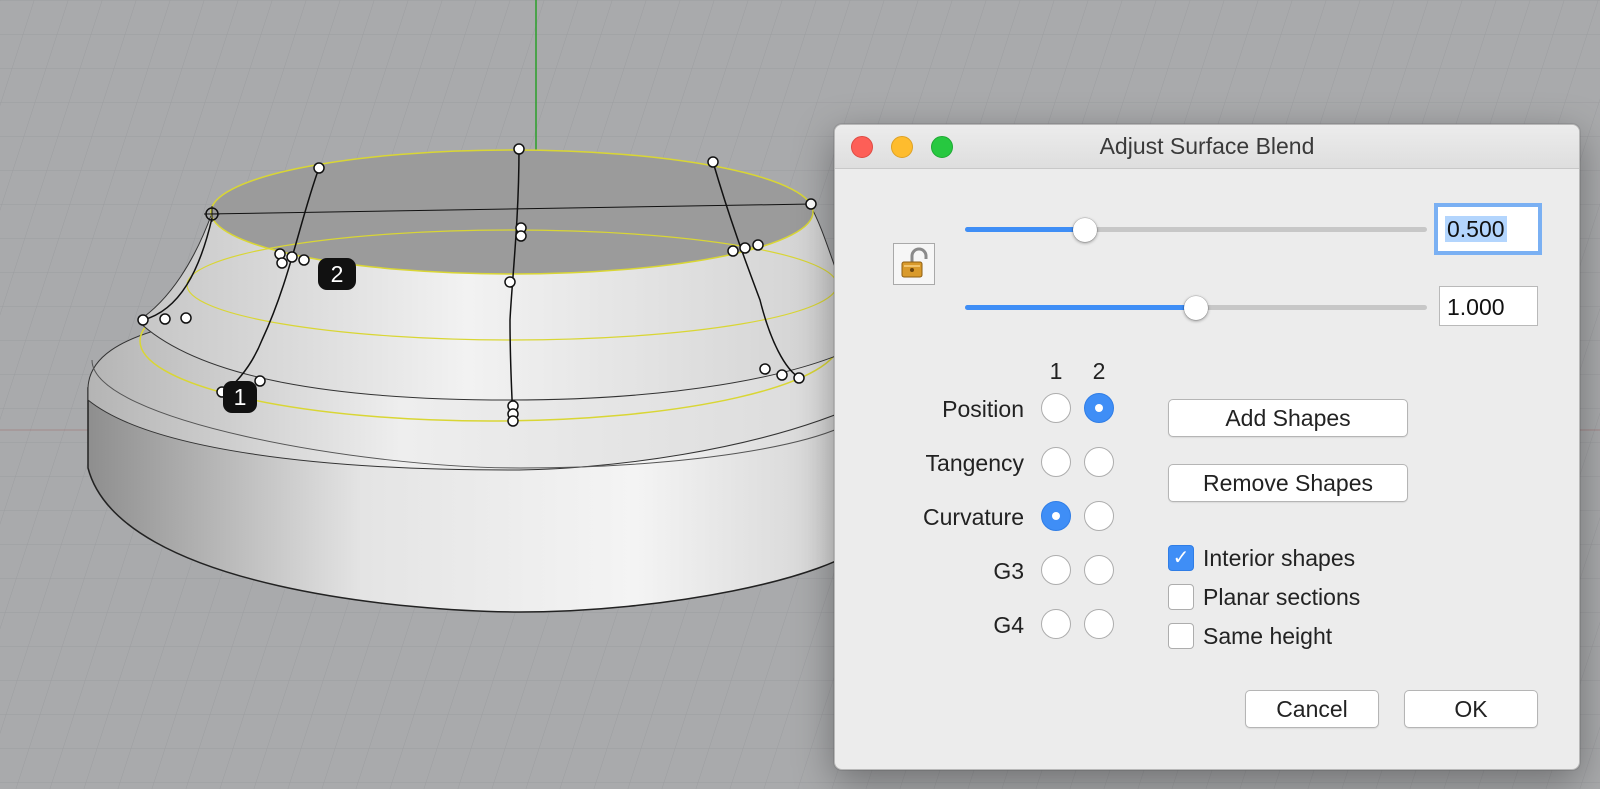 The height and width of the screenshot is (789, 1600). What do you see at coordinates (337, 274) in the screenshot?
I see `point-label-2: 2` at bounding box center [337, 274].